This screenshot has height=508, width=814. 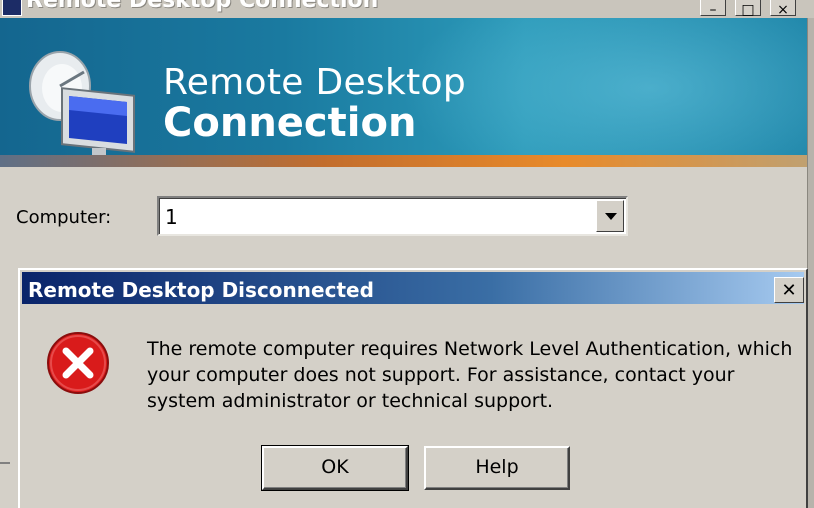 I want to click on computer-input: 1, so click(x=171, y=217).